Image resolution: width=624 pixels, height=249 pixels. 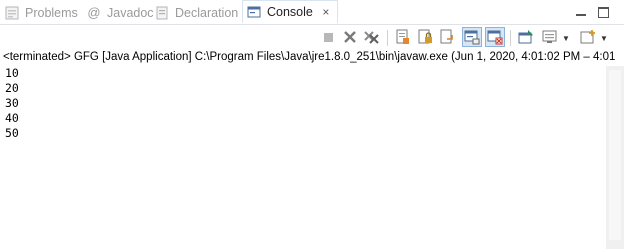 I want to click on remove-icon, so click(x=350, y=37).